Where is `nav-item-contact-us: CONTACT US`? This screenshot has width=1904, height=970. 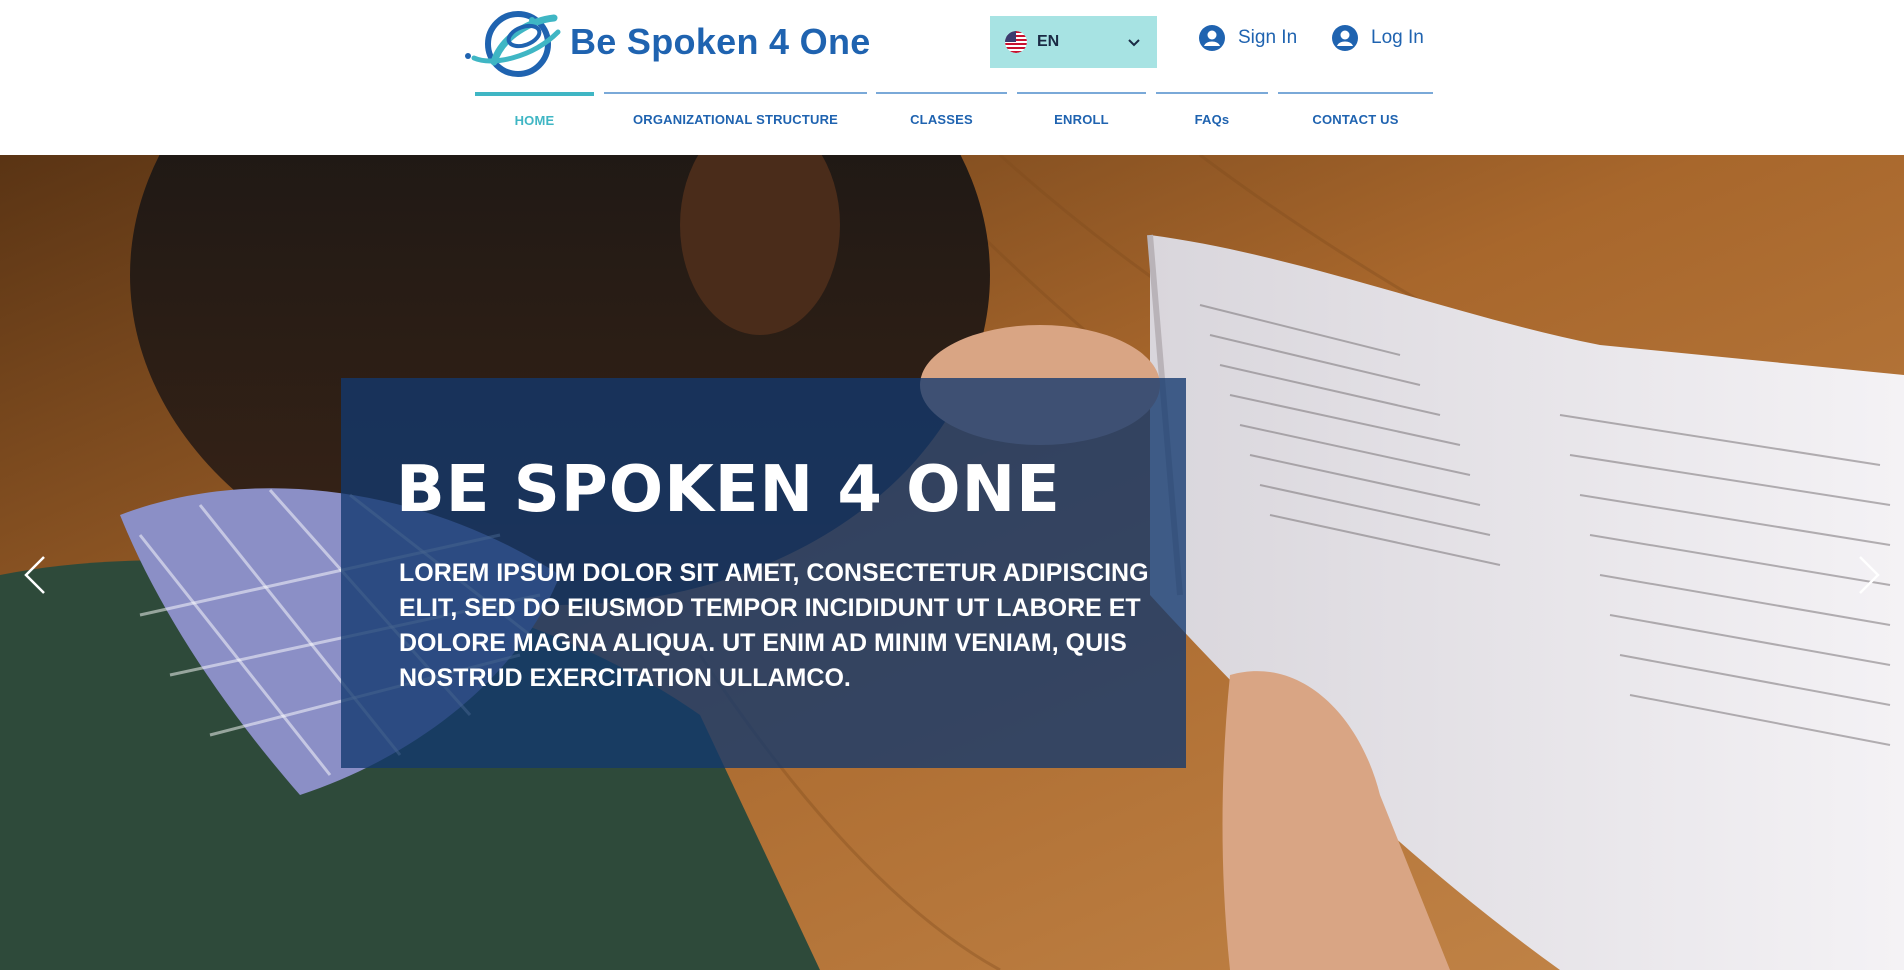
nav-item-contact-us: CONTACT US is located at coordinates (1355, 112).